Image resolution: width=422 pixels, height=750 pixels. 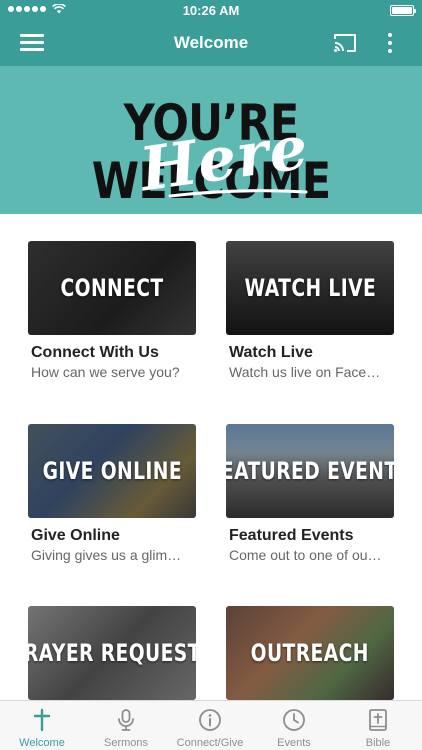 I want to click on card-prayer-requests: PRAYER REQUESTS, so click(x=112, y=653).